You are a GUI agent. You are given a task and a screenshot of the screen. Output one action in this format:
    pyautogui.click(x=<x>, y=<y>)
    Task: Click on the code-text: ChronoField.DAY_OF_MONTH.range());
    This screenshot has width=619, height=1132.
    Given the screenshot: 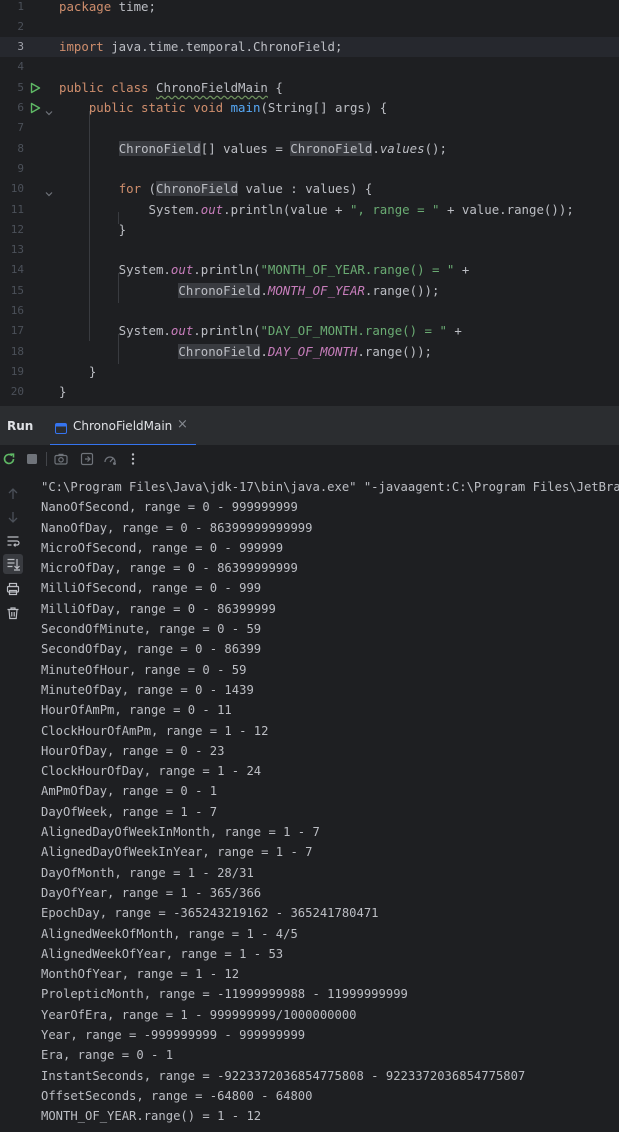 What is the action you would take?
    pyautogui.click(x=245, y=352)
    